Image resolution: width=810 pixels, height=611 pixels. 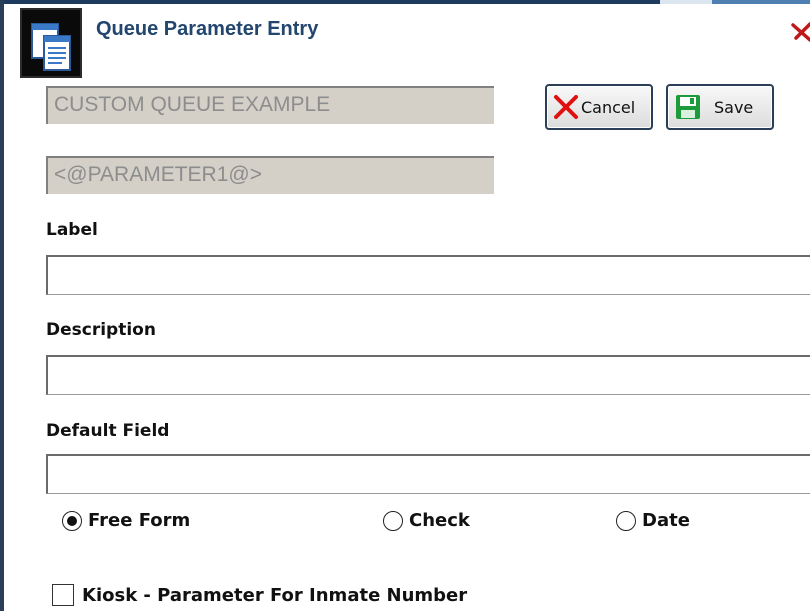 What do you see at coordinates (72, 230) in the screenshot?
I see `label-field-label: Label` at bounding box center [72, 230].